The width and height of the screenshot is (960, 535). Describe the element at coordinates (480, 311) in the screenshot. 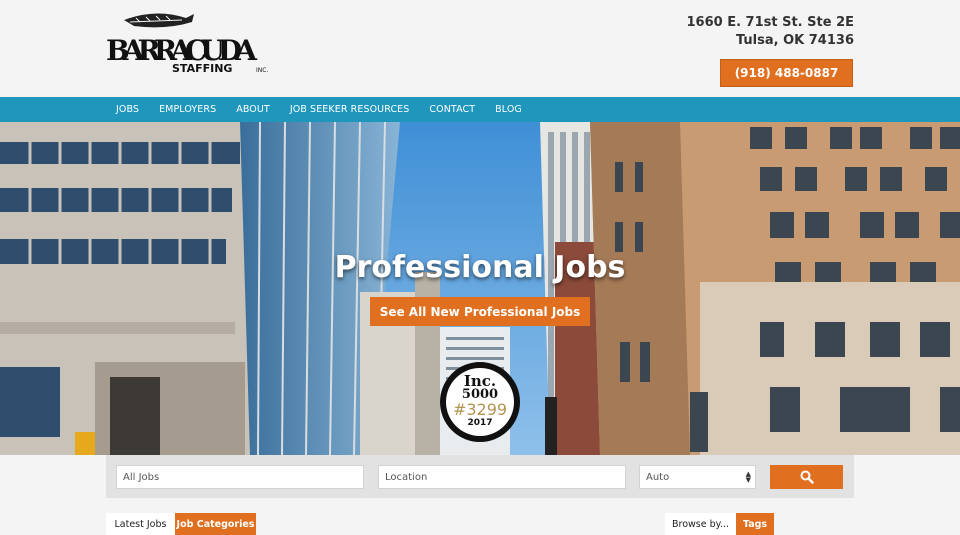

I see `see-all-professional-jobs-button: See All New Professional Jobs` at that location.